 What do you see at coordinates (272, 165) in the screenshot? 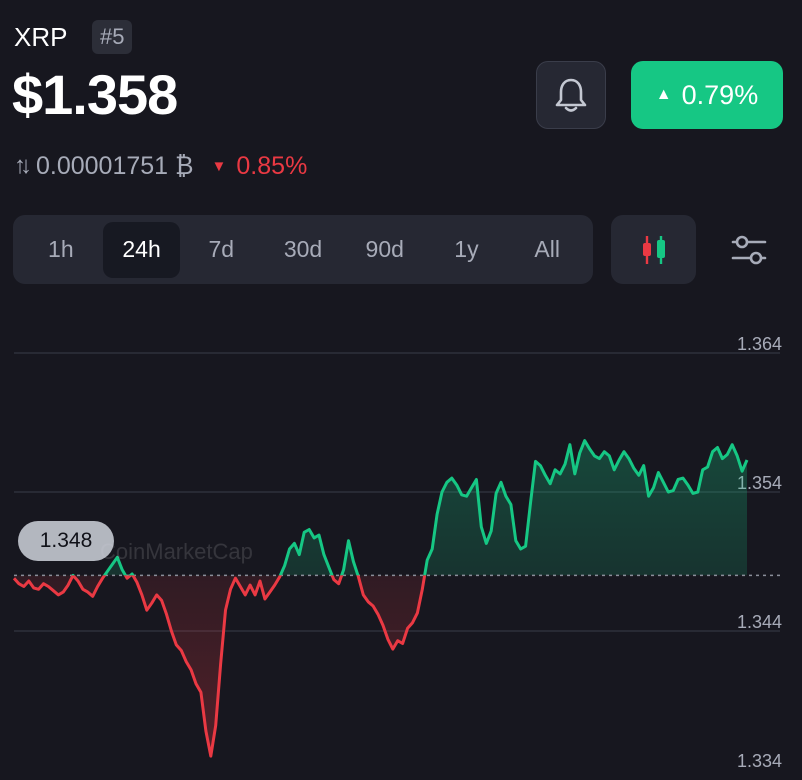
I see `btc-change: 0.85%` at bounding box center [272, 165].